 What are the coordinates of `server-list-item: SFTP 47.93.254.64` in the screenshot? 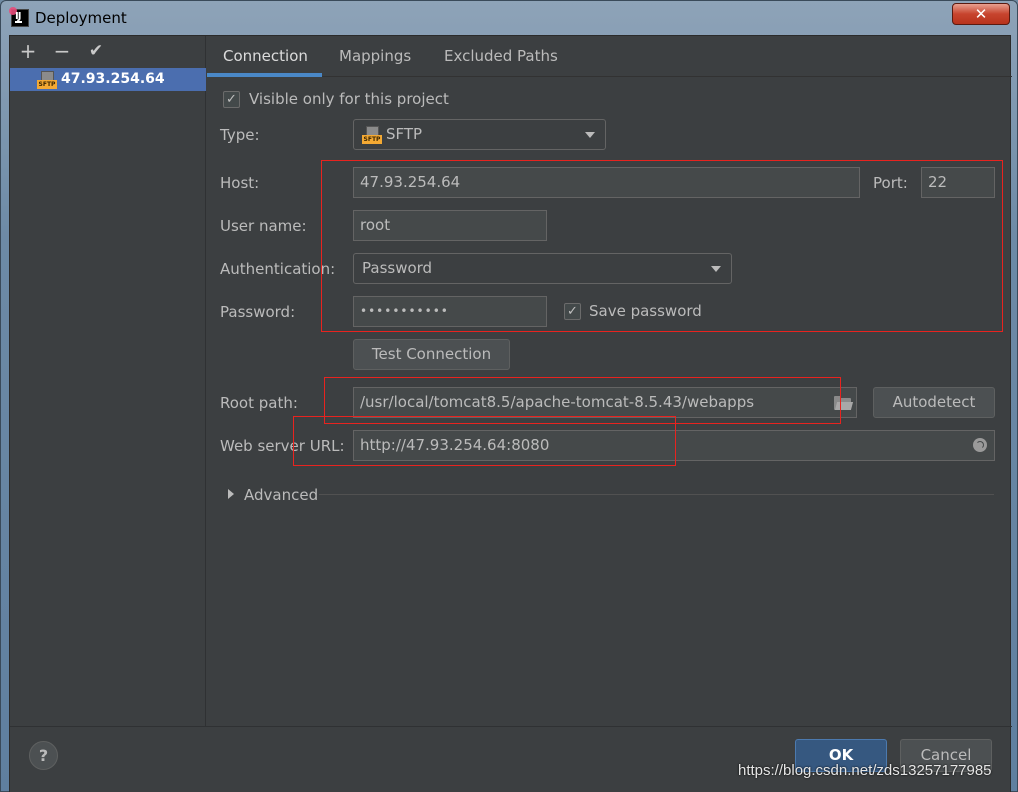 It's located at (108, 79).